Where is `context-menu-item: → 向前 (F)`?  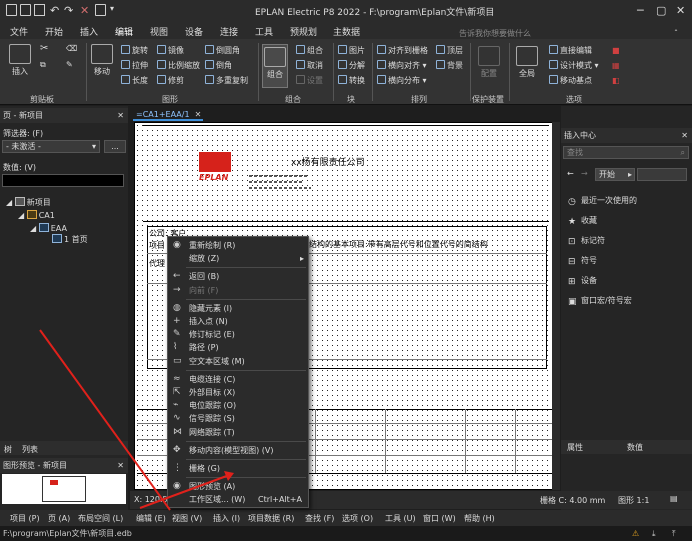 context-menu-item: → 向前 (F) is located at coordinates (238, 290).